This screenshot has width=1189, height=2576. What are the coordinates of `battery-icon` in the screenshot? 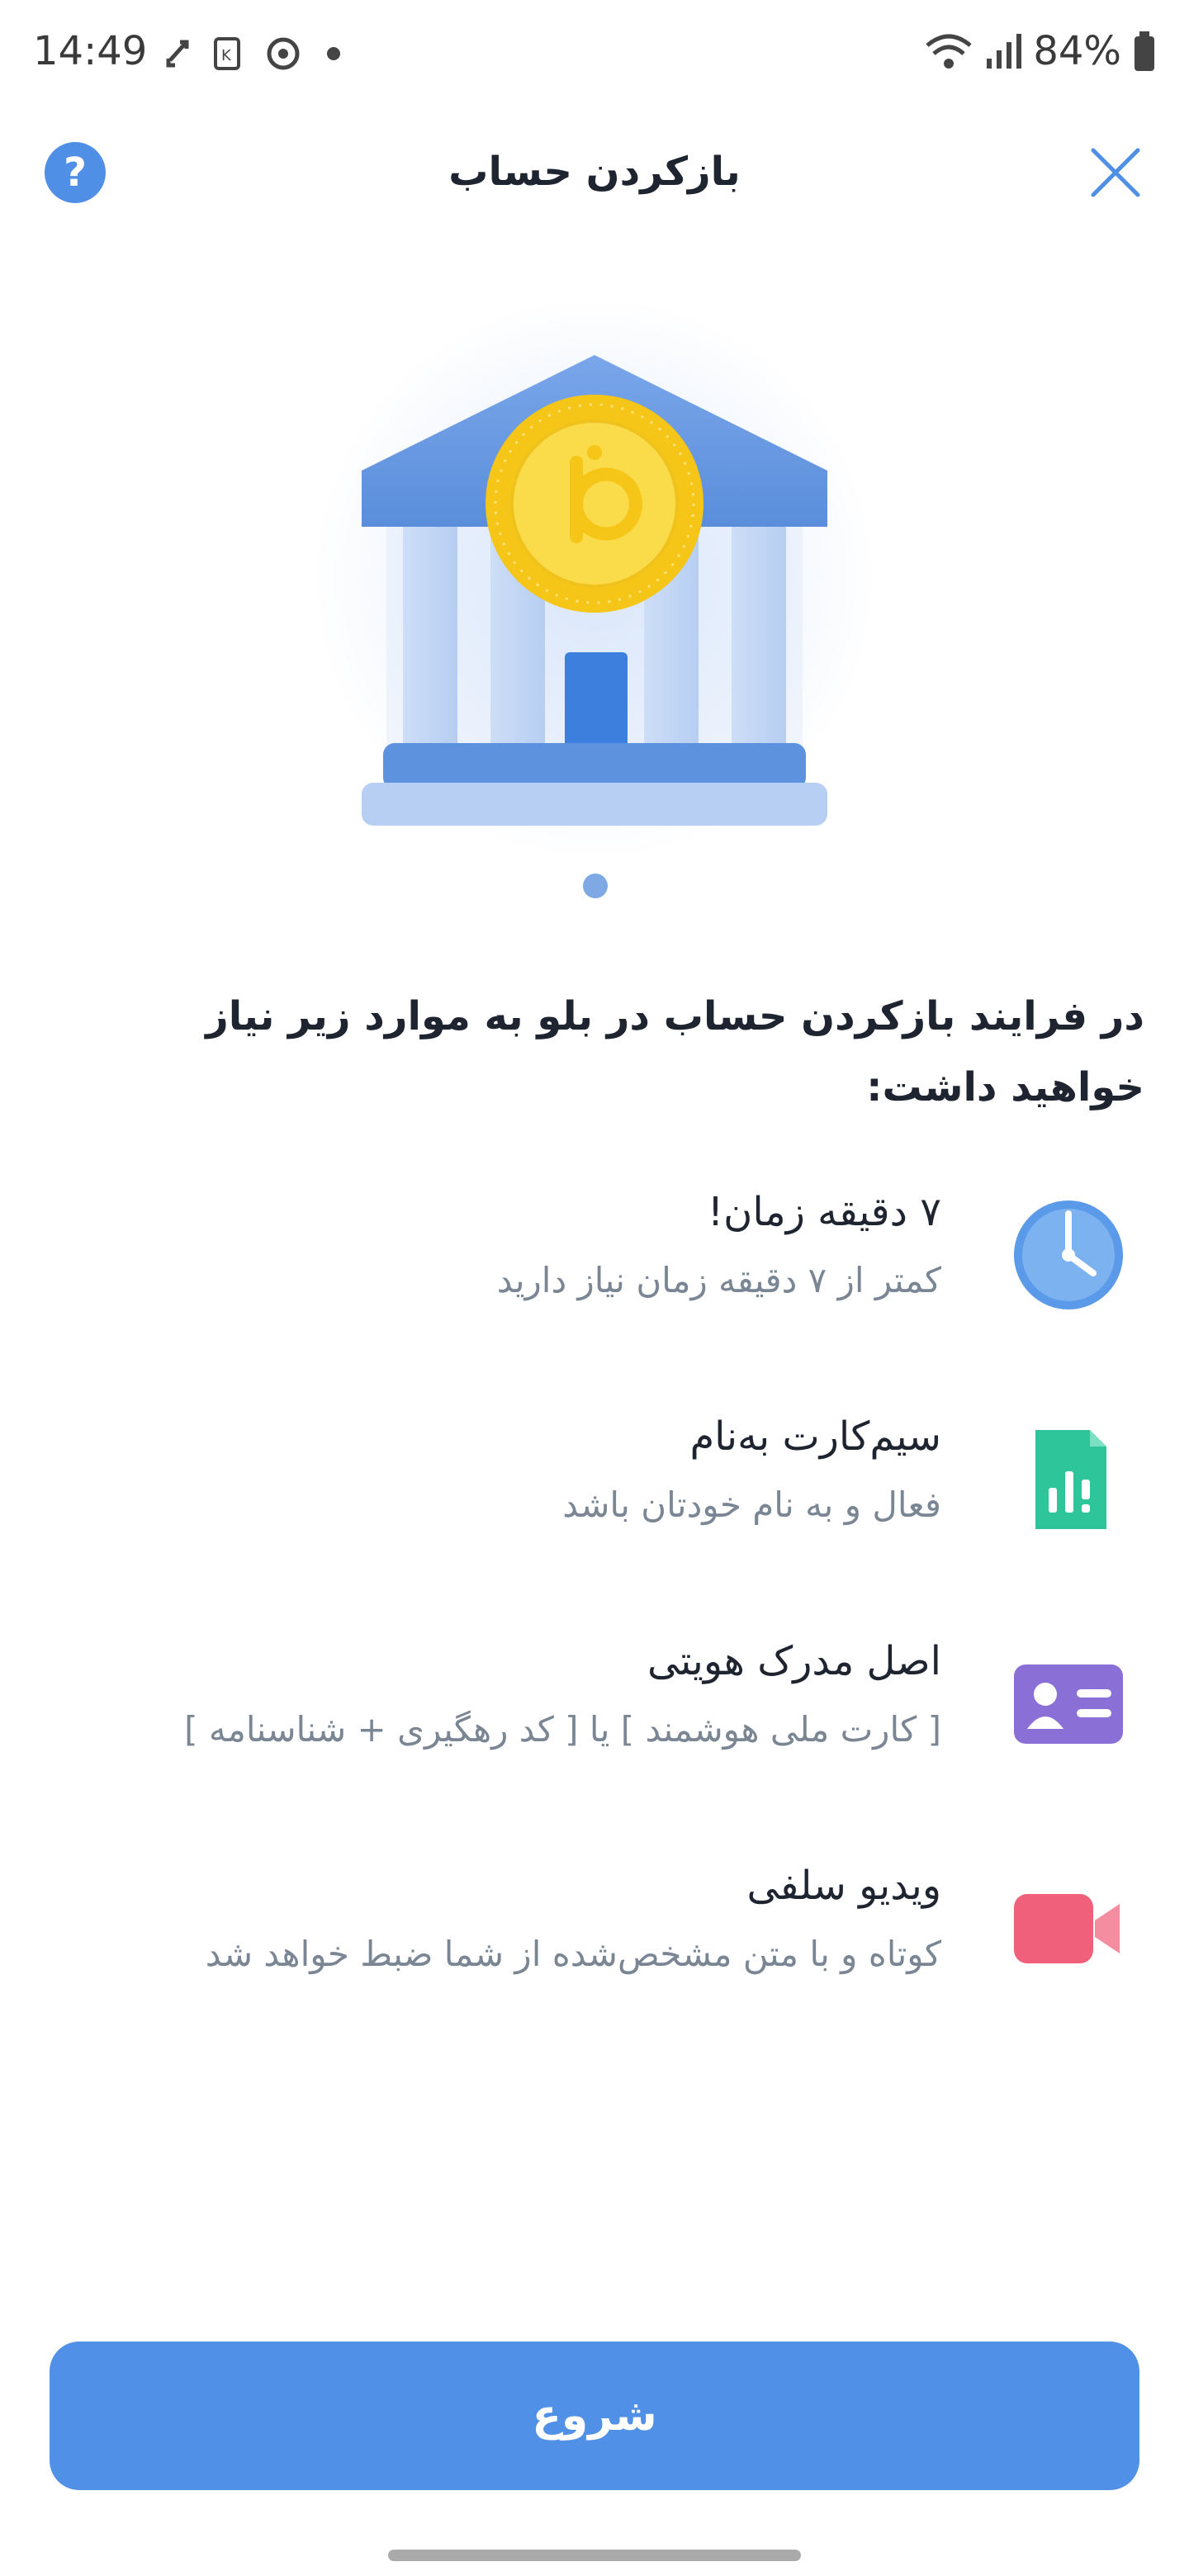 It's located at (1144, 51).